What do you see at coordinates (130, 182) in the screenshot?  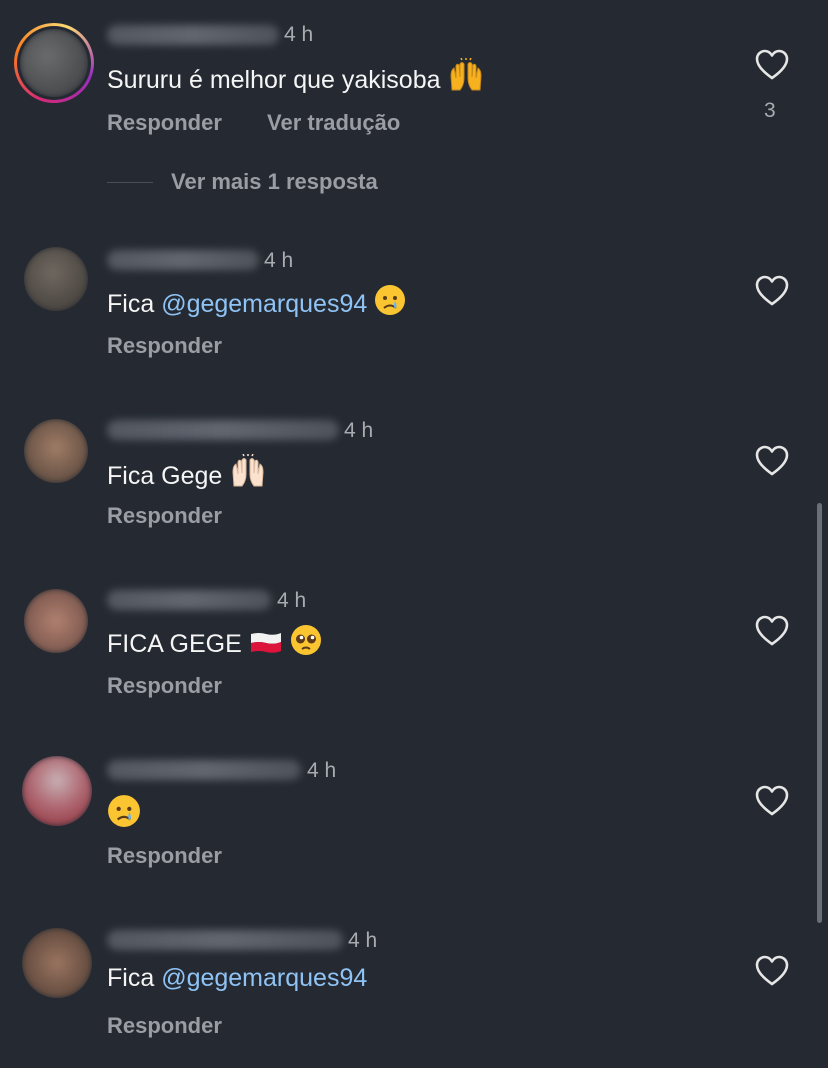 I see `divider-line` at bounding box center [130, 182].